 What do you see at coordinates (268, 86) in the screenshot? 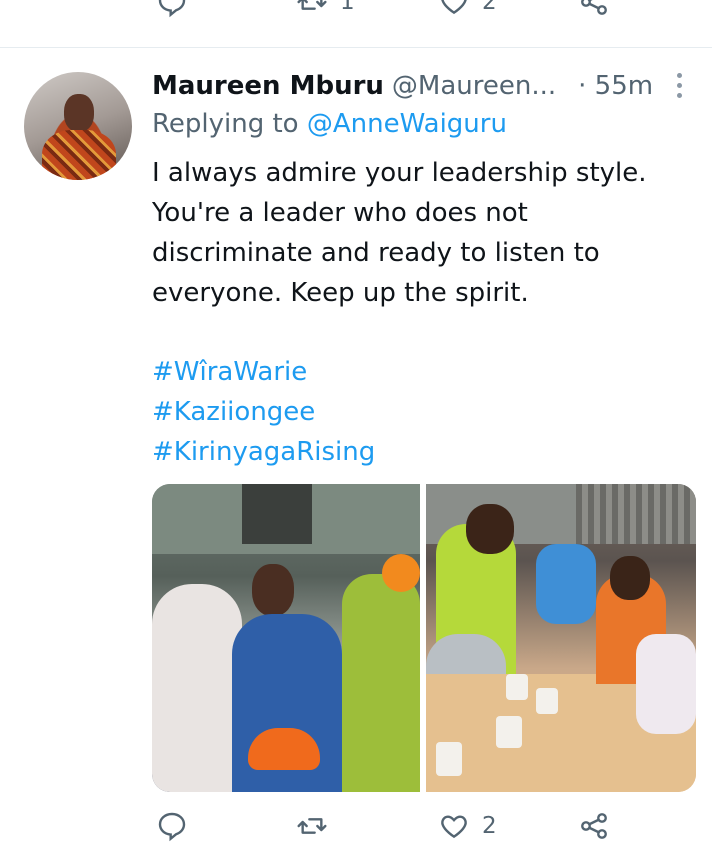
I see `author-name: Maureen Mburu` at bounding box center [268, 86].